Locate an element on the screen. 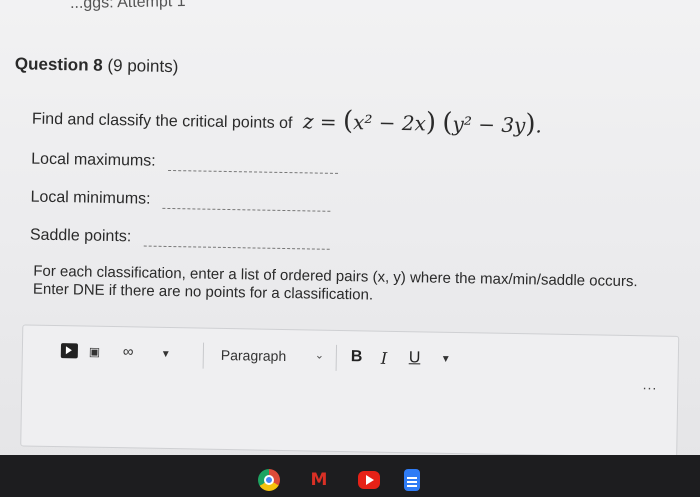  italic-button: I is located at coordinates (384, 358).